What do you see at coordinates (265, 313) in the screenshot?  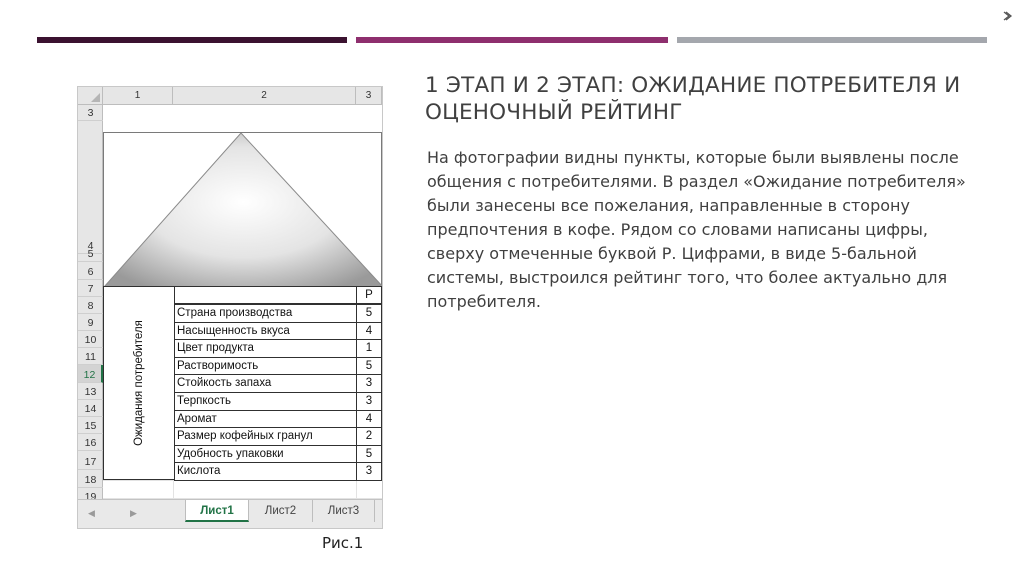 I see `table-row-label: Страна производства` at bounding box center [265, 313].